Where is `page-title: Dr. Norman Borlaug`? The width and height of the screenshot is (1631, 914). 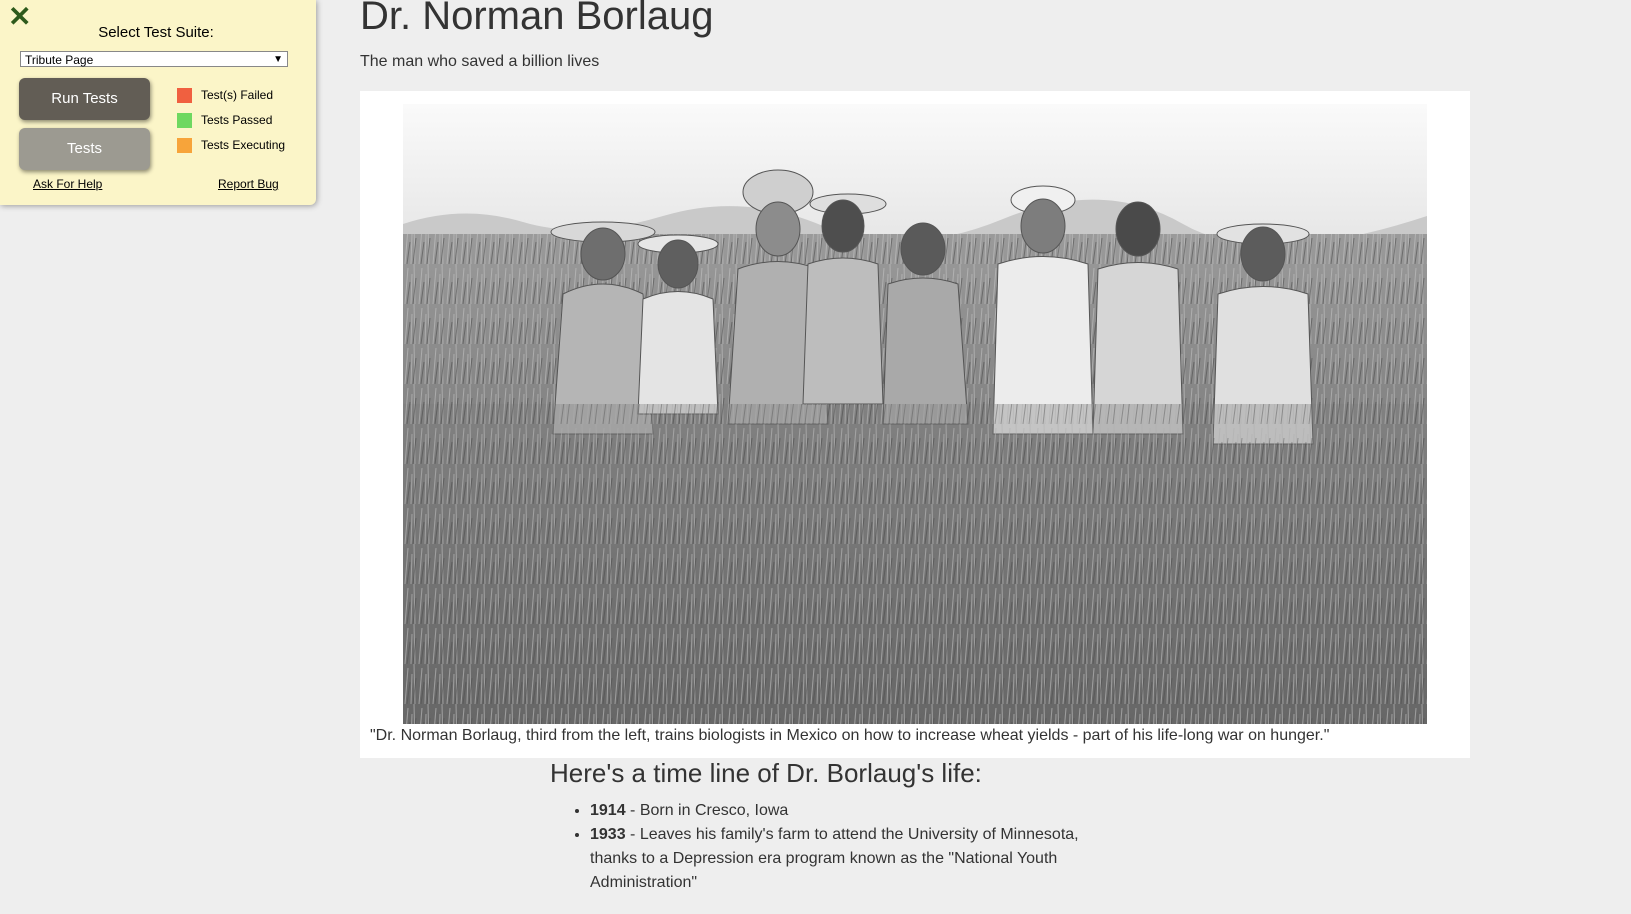 page-title: Dr. Norman Borlaug is located at coordinates (537, 19).